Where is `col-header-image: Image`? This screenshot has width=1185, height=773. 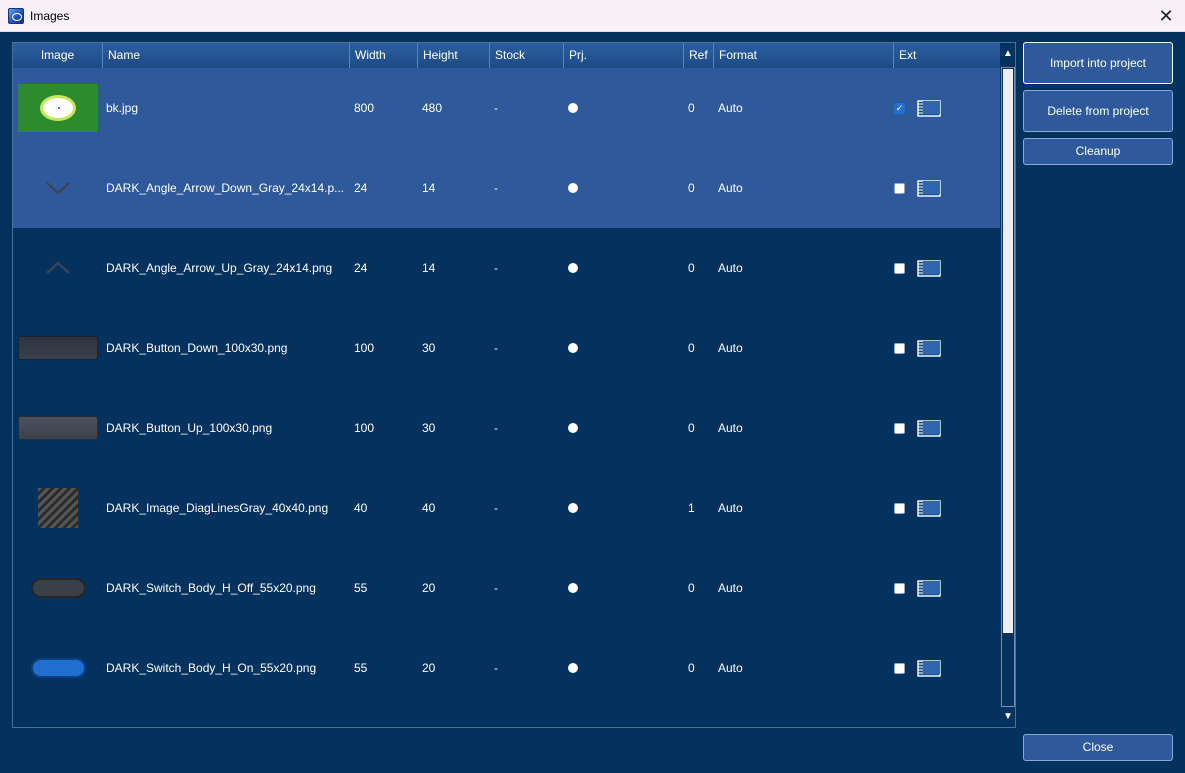
col-header-image: Image is located at coordinates (58, 55).